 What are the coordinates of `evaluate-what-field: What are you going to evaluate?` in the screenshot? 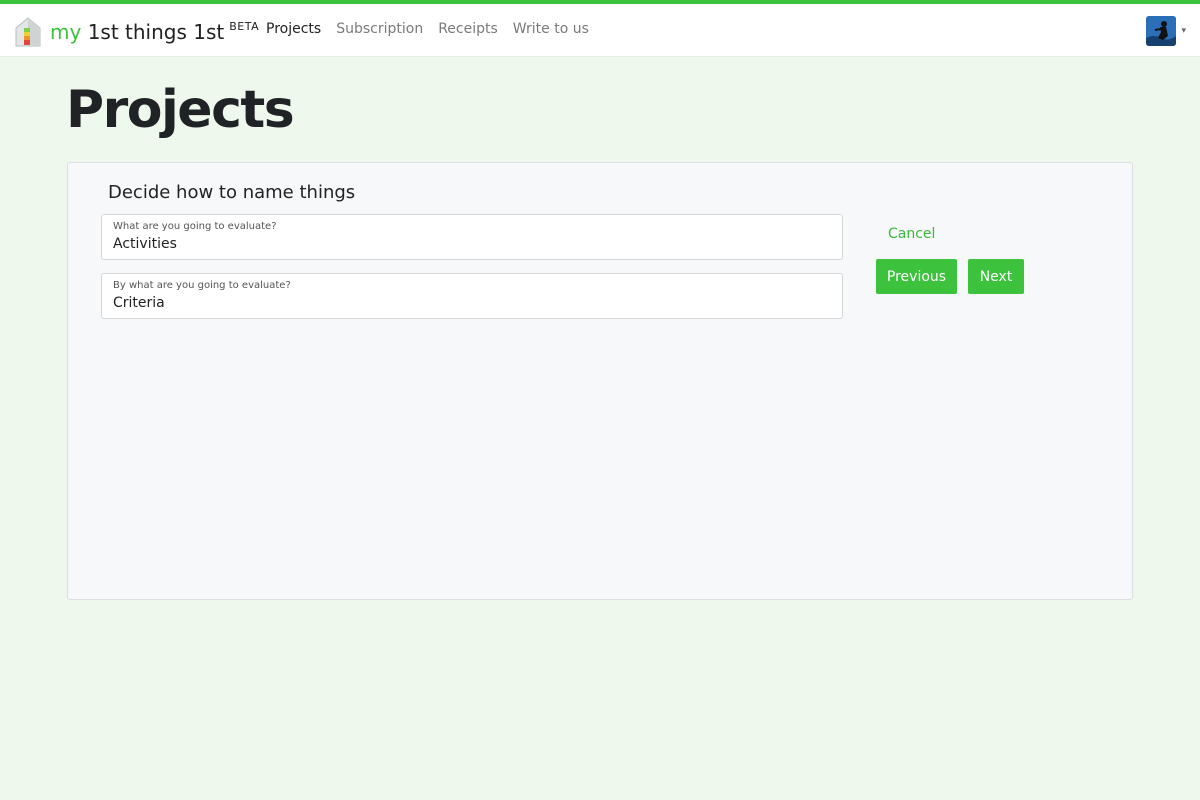 It's located at (472, 237).